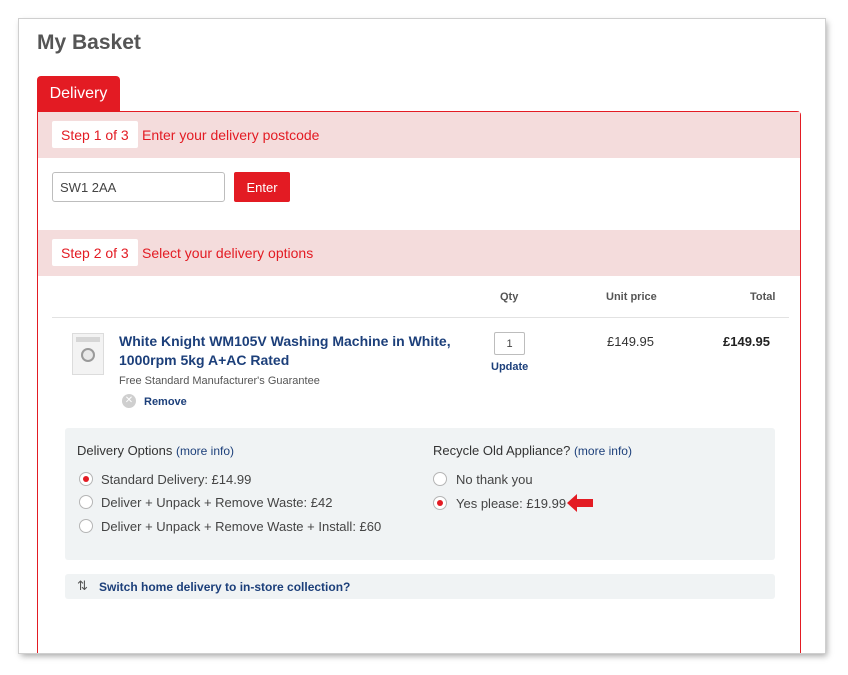  I want to click on step-2-text: Select your delivery options, so click(228, 253).